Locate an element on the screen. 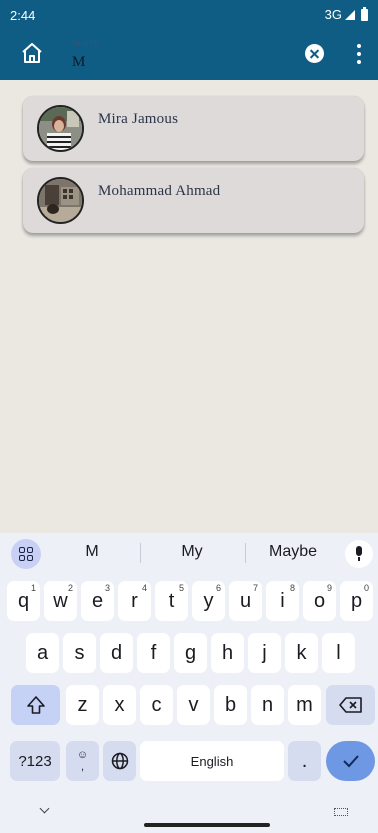 The height and width of the screenshot is (833, 378). suggestion-1: M is located at coordinates (92, 552).